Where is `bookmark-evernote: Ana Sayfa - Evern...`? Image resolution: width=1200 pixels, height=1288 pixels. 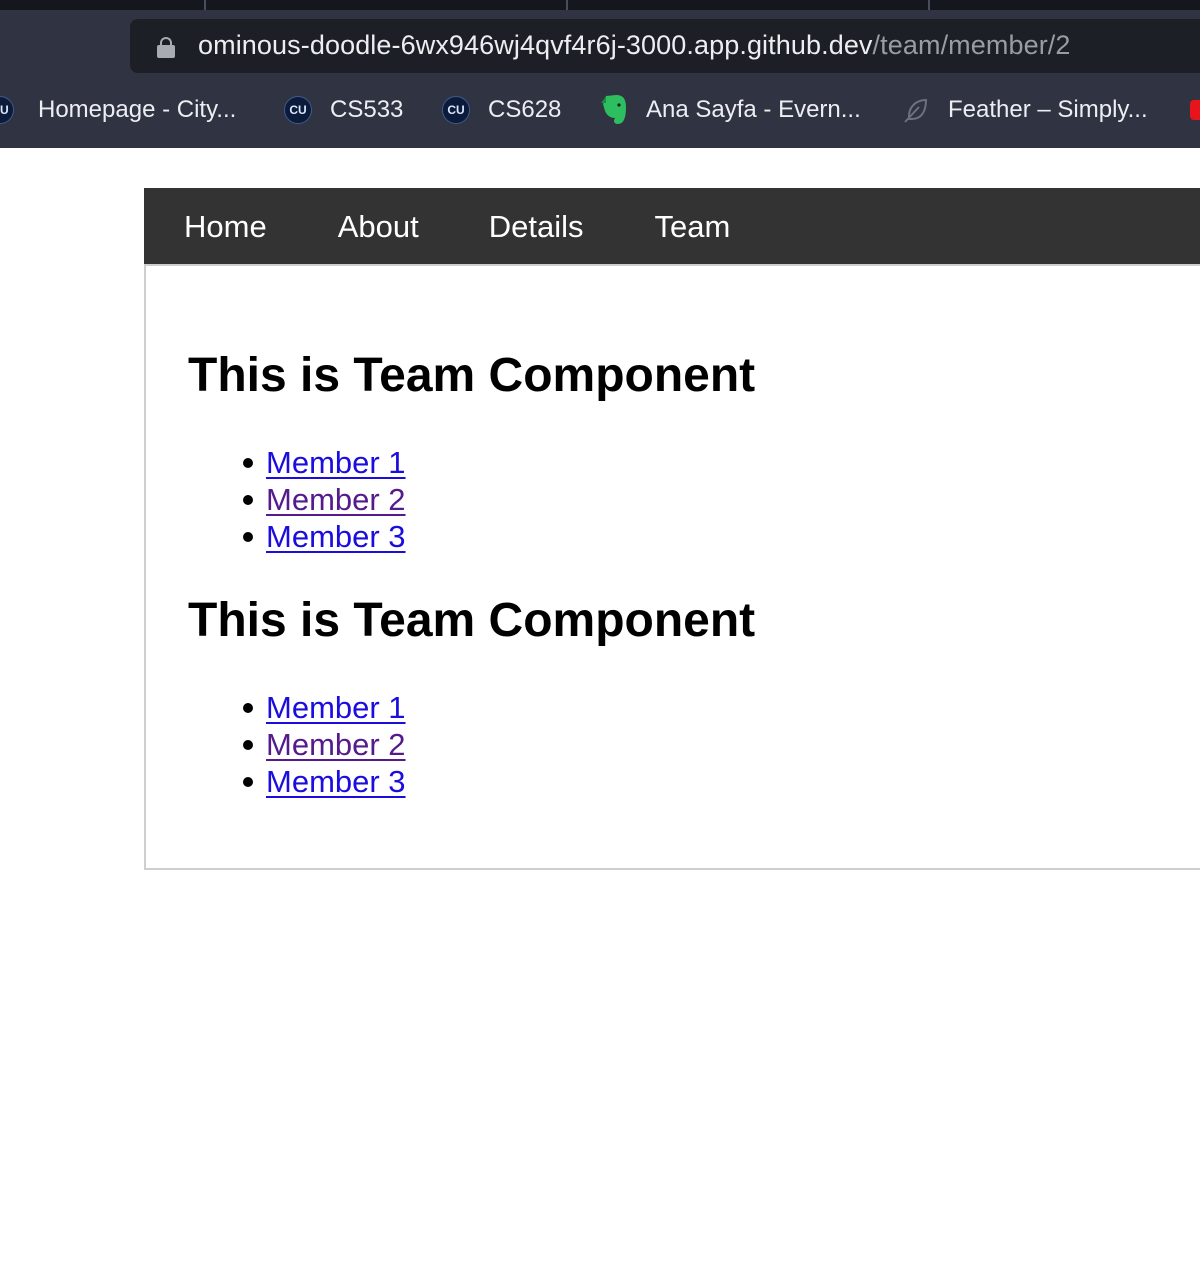 bookmark-evernote: Ana Sayfa - Evern... is located at coordinates (730, 110).